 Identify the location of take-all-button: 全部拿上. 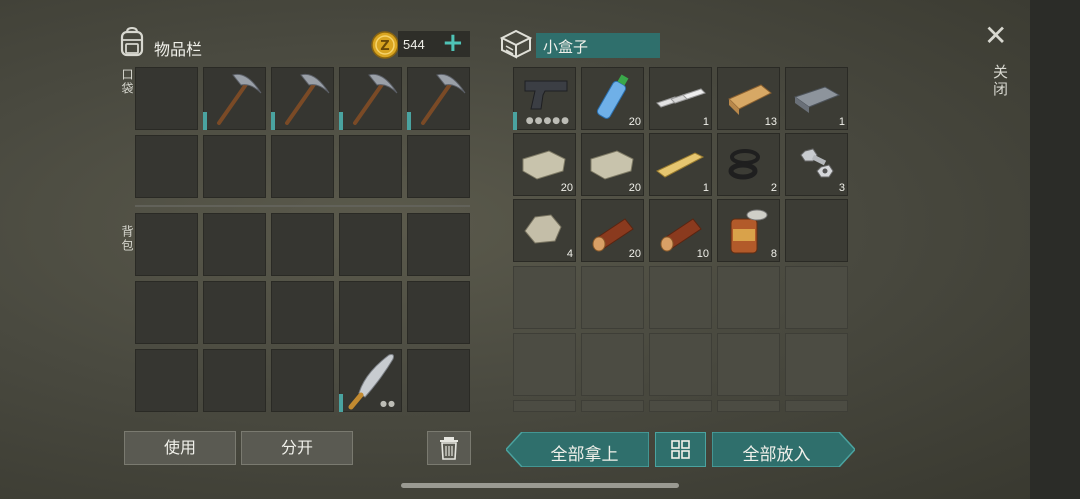
(584, 452).